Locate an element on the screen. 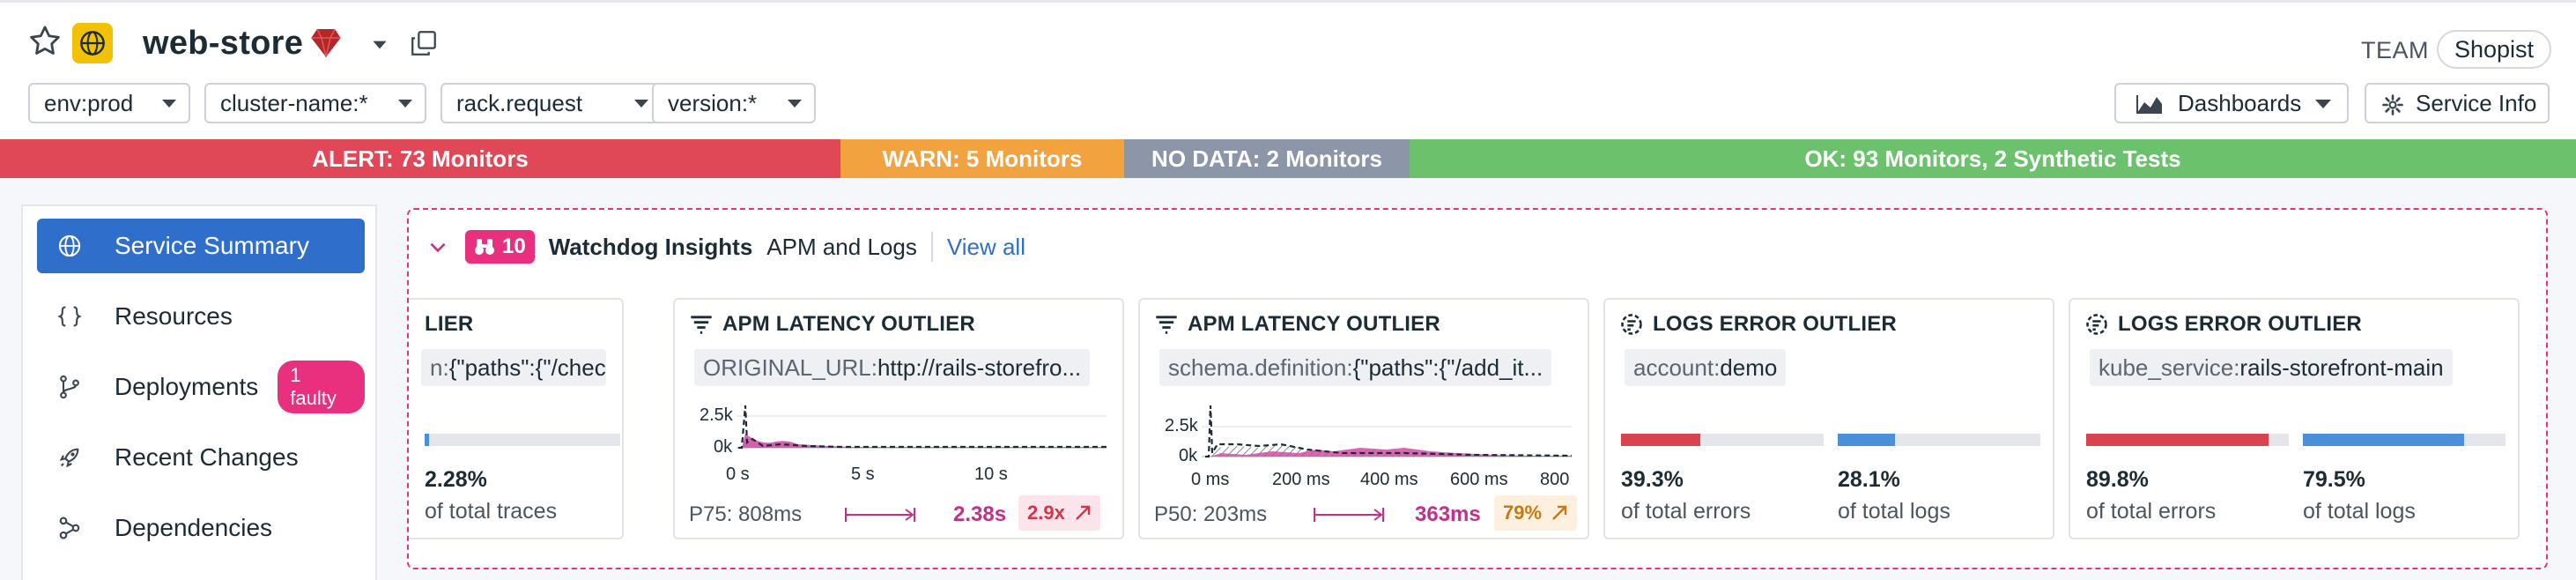 The image size is (2576, 580). errors-share-bar is located at coordinates (2187, 440).